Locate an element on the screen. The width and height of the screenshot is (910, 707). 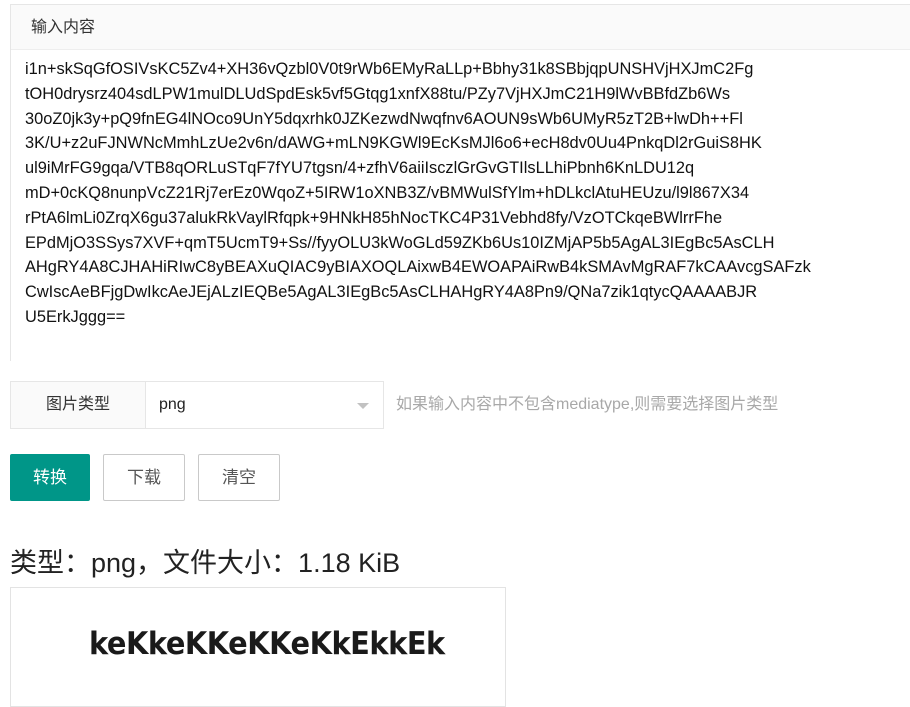
action-buttons: 转换 下载 清空 is located at coordinates (145, 477).